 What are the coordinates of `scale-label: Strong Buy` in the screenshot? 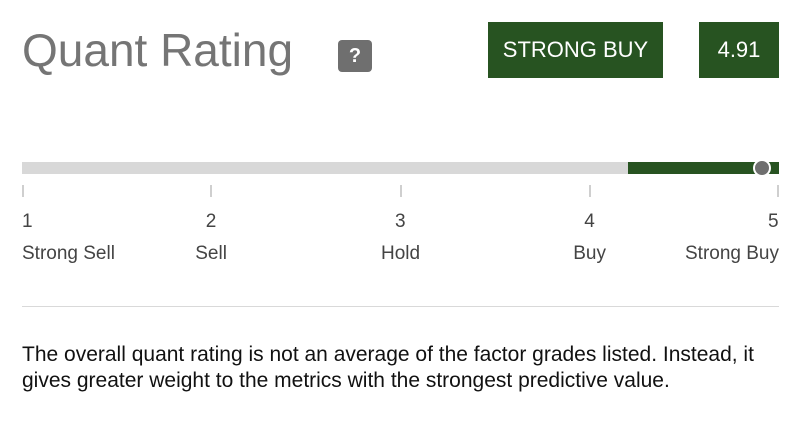 It's located at (732, 253).